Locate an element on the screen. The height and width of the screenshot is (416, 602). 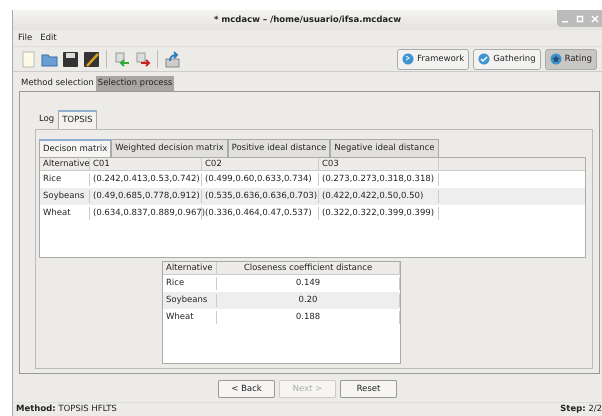
table-cell: (0.49,0.685,0.778,0.912) is located at coordinates (146, 197).